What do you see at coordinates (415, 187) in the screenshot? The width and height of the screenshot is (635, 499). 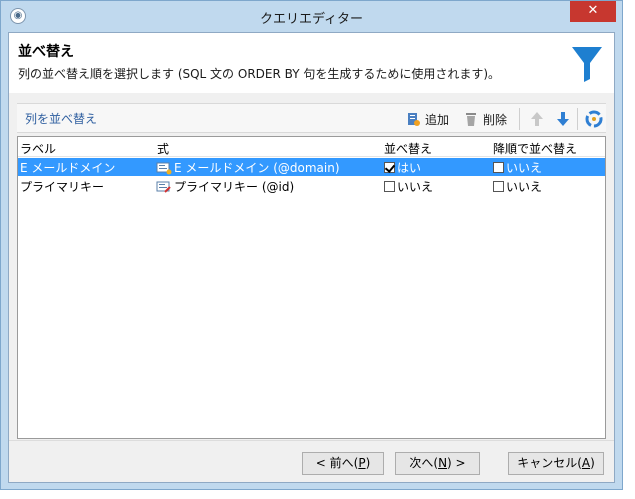 I see `sort-value: いいえ` at bounding box center [415, 187].